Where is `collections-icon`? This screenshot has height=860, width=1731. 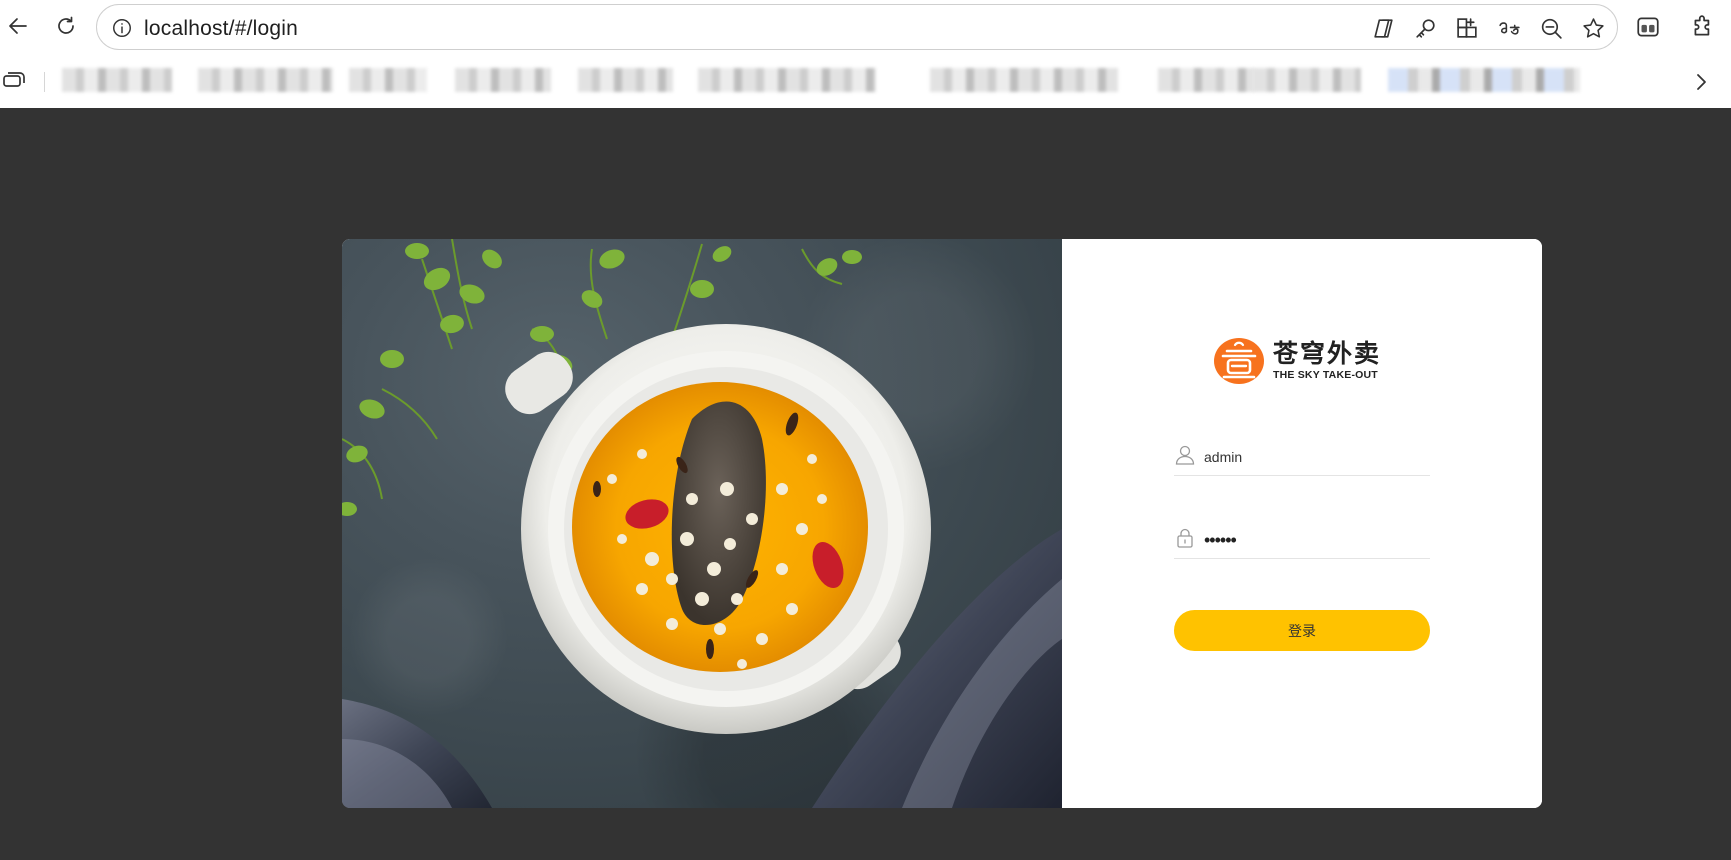
collections-icon is located at coordinates (14, 81).